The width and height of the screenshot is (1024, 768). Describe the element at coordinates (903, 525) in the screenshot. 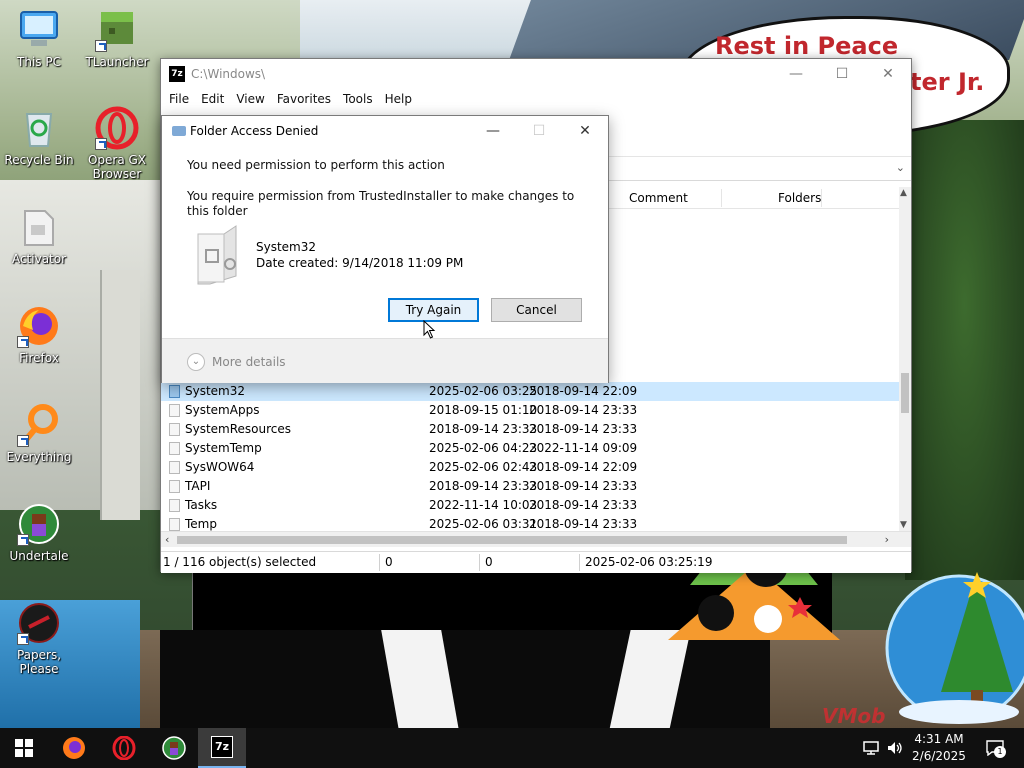

I see `scroll-down-icon: ▼` at that location.